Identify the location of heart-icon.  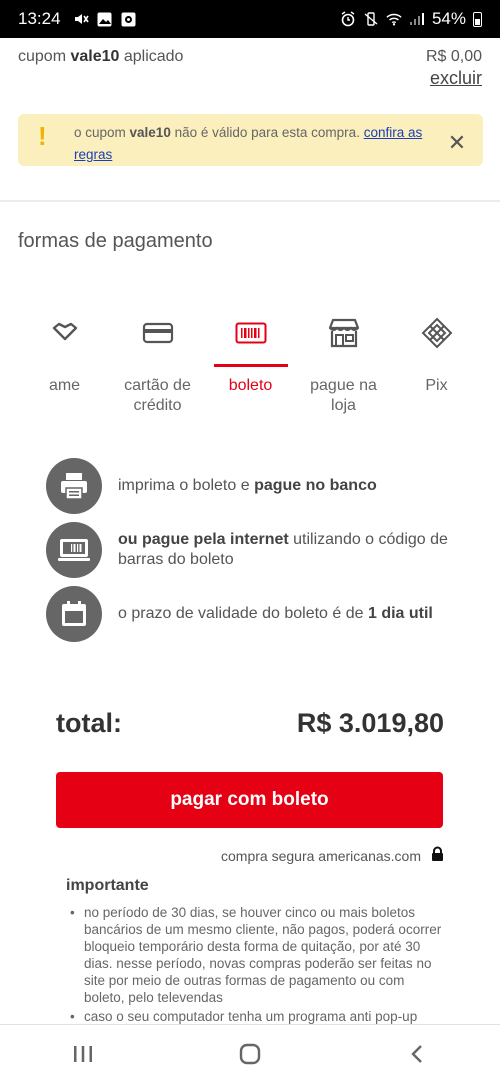
(65, 333).